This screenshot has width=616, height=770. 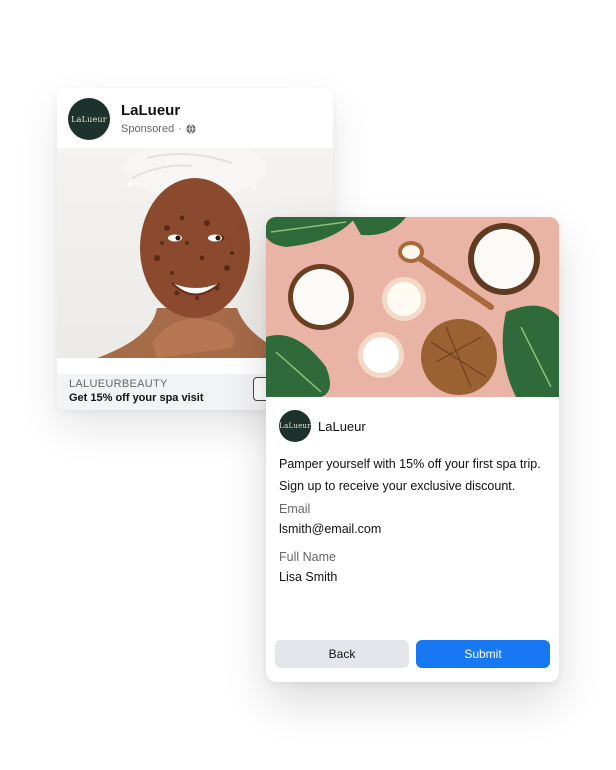 What do you see at coordinates (295, 509) in the screenshot?
I see `email-label: Email` at bounding box center [295, 509].